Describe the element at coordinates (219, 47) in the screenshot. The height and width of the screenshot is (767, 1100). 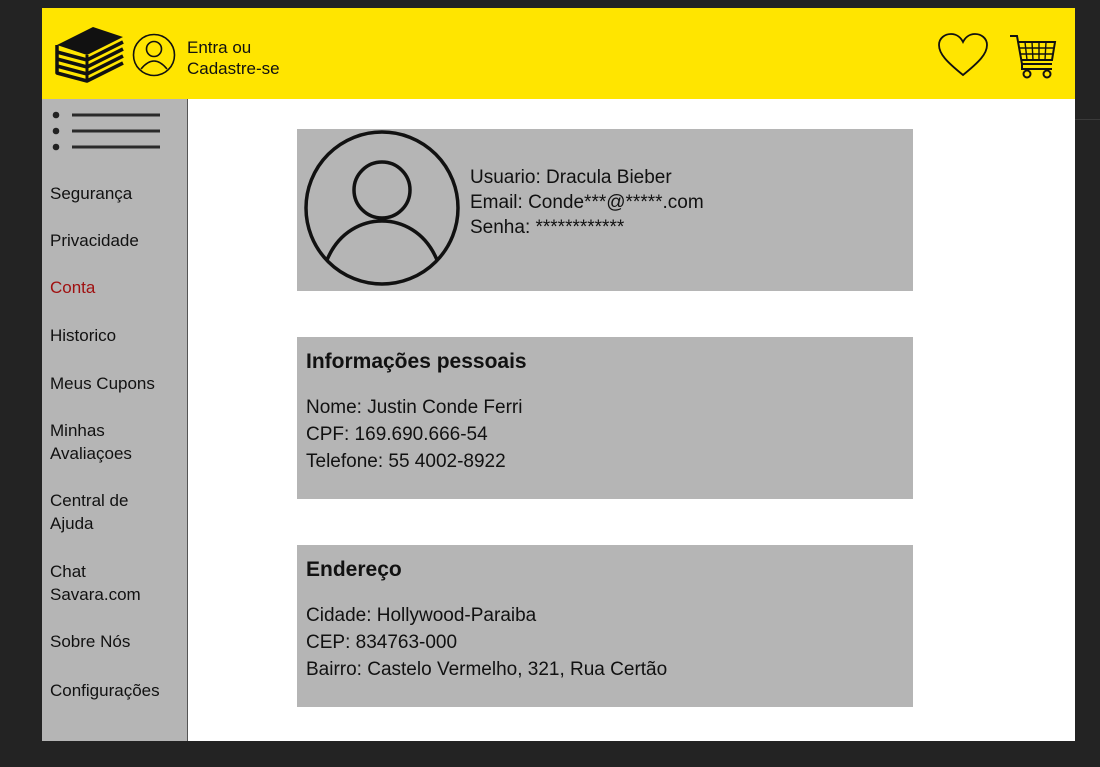
I see `login-line-1: Entra ou` at that location.